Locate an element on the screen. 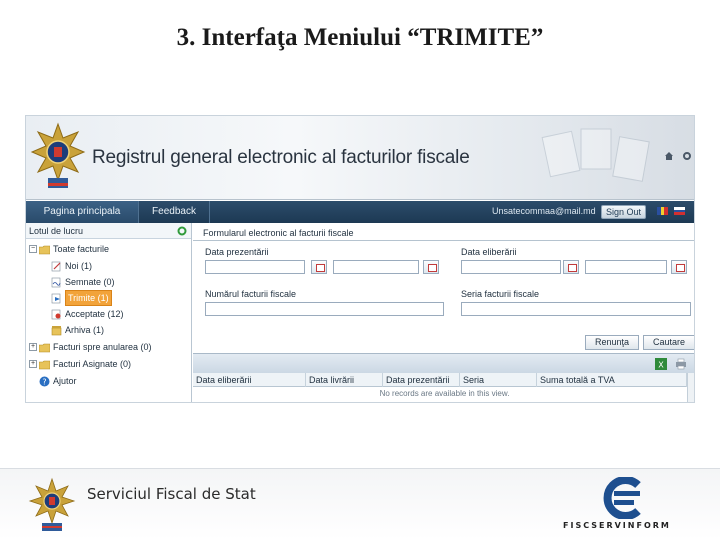 This screenshot has width=720, height=540. tree-item-all-invoices: − Toate facturile is located at coordinates (69, 249).